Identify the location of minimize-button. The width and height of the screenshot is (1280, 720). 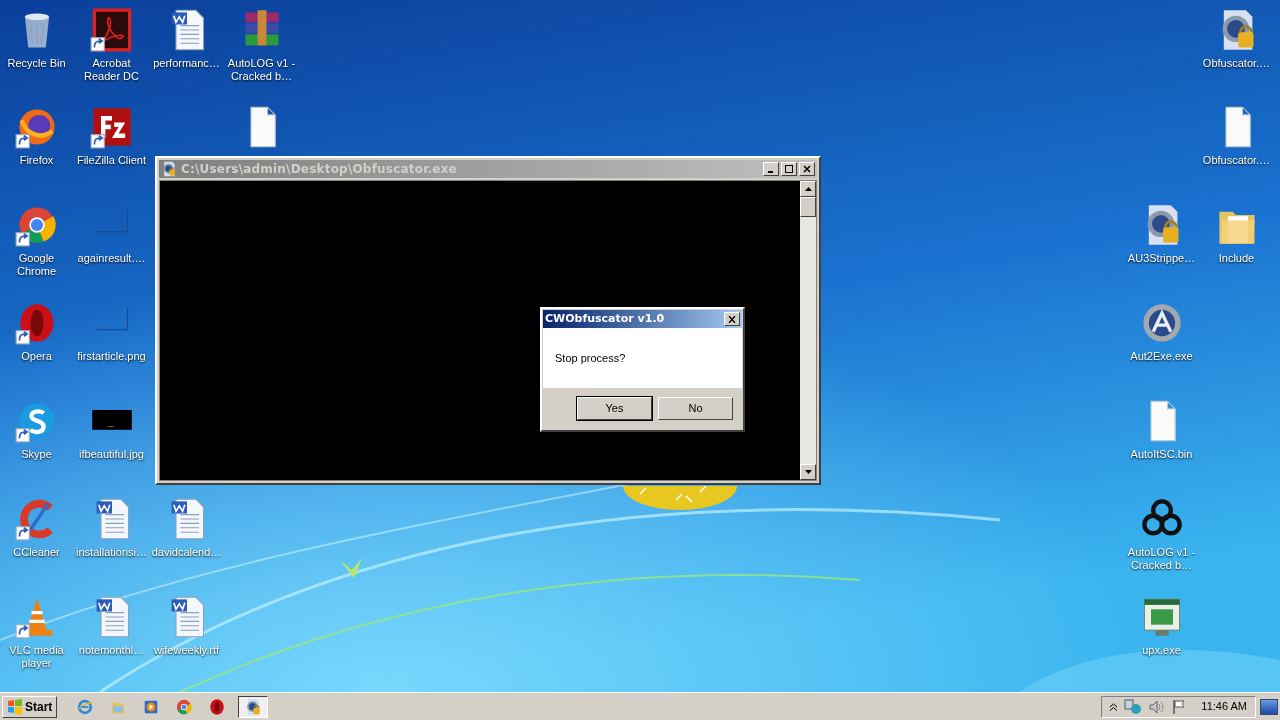
(771, 169).